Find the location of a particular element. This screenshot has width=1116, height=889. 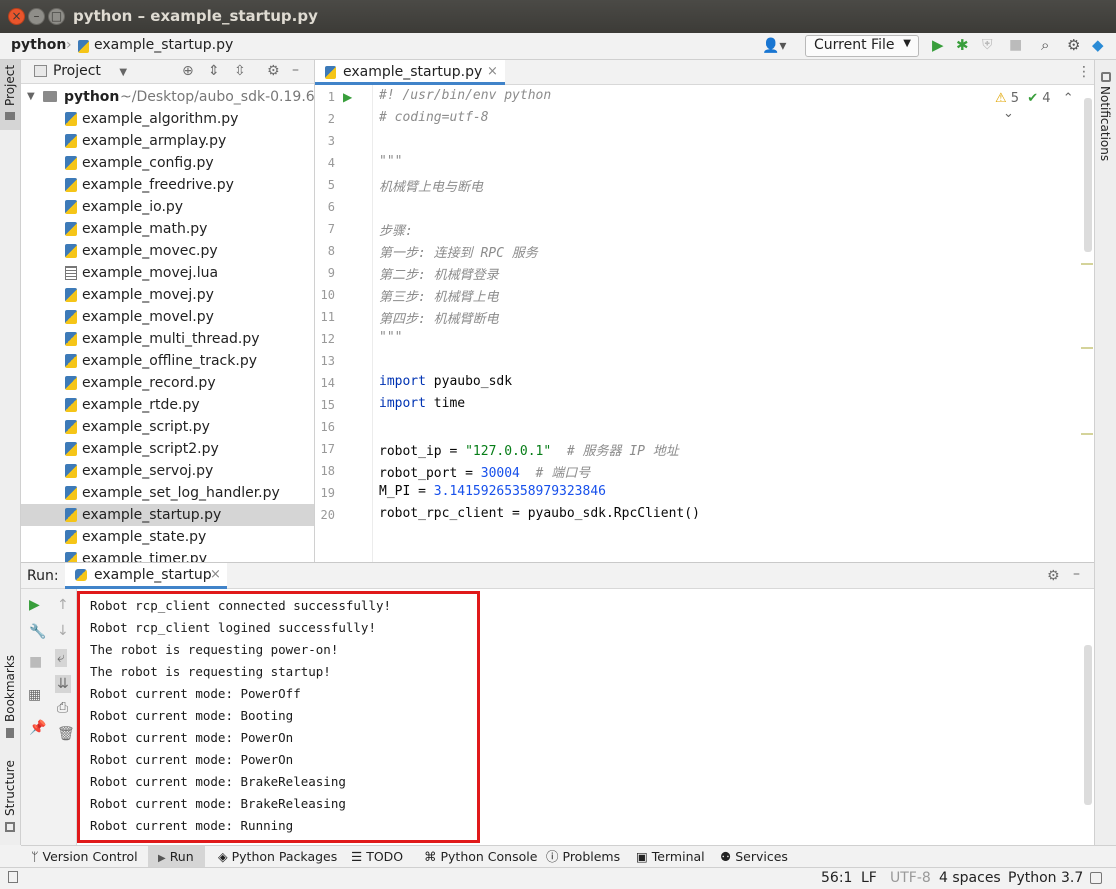

pin-icon: 📌 is located at coordinates (37, 728).